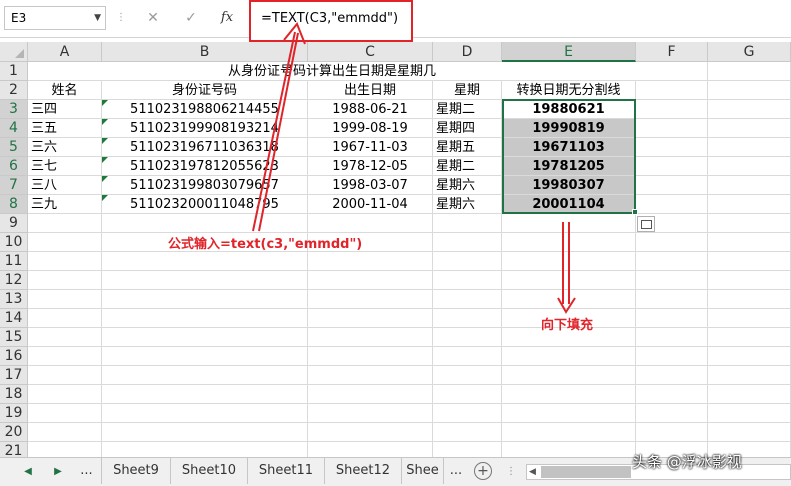 This screenshot has height=486, width=791. I want to click on cell-g20, so click(749, 432).